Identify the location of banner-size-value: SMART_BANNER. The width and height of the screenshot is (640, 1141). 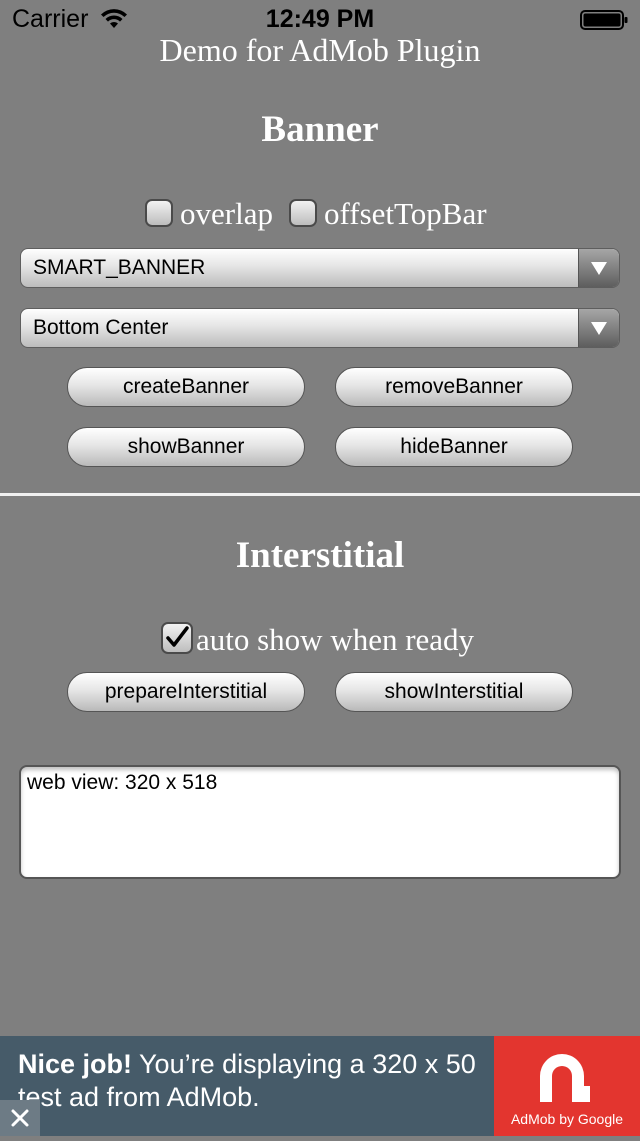
(119, 267).